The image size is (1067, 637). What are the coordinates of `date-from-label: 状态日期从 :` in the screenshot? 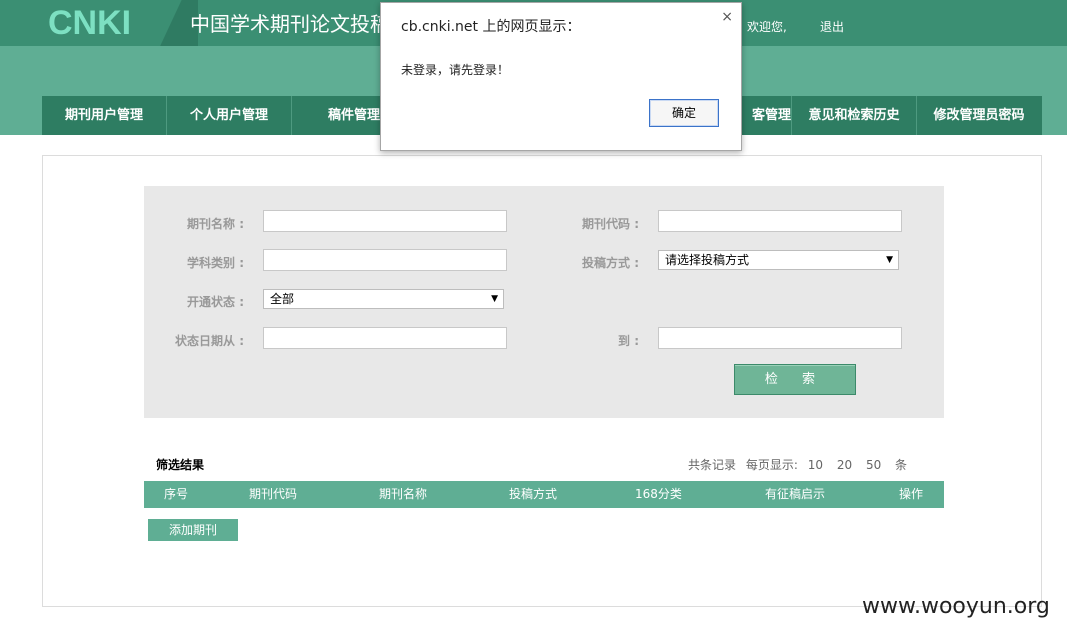 It's located at (209, 341).